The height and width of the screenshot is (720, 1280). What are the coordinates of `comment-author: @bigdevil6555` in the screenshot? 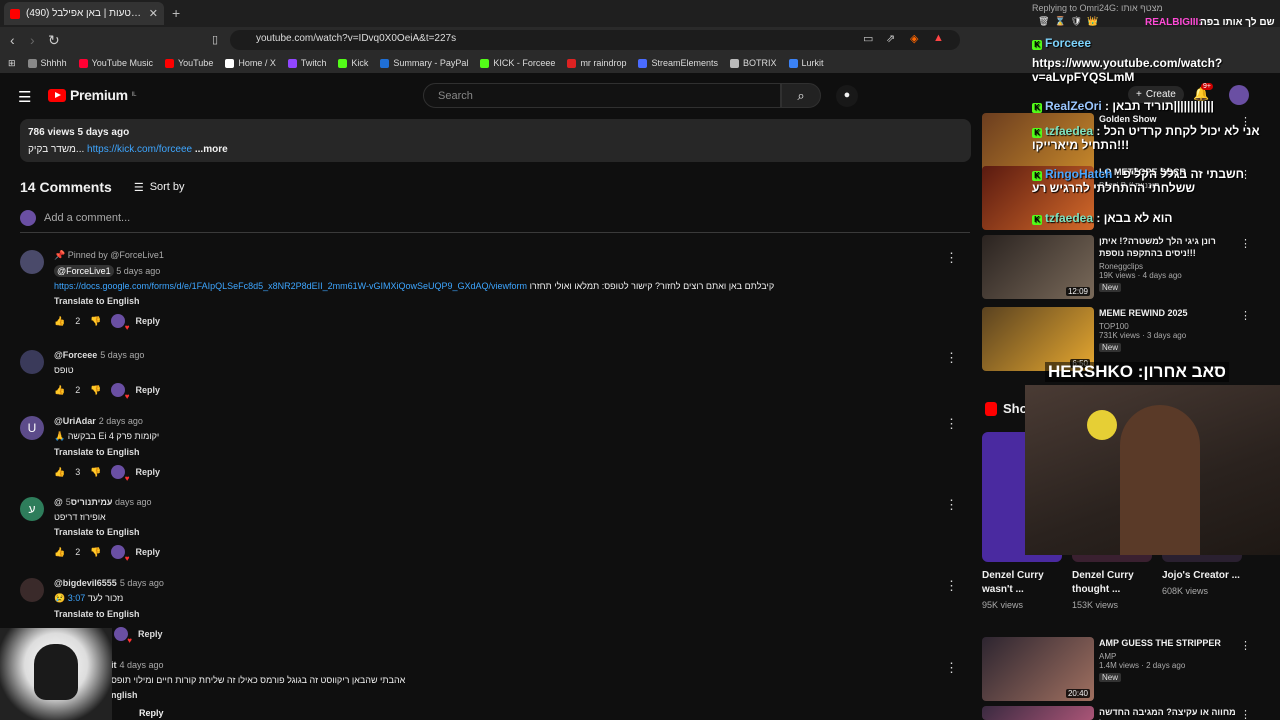 It's located at (85, 583).